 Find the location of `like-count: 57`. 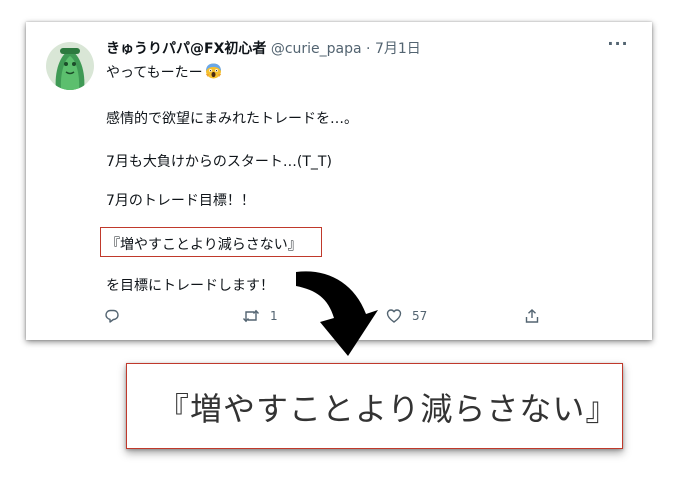

like-count: 57 is located at coordinates (420, 316).